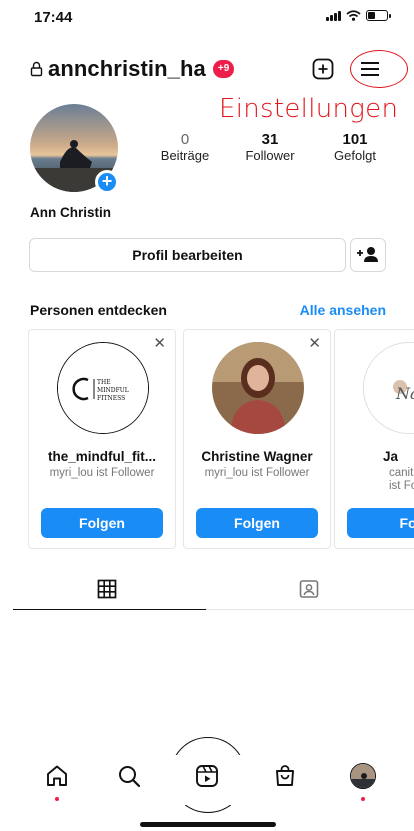 The width and height of the screenshot is (414, 831). What do you see at coordinates (57, 776) in the screenshot?
I see `home-icon` at bounding box center [57, 776].